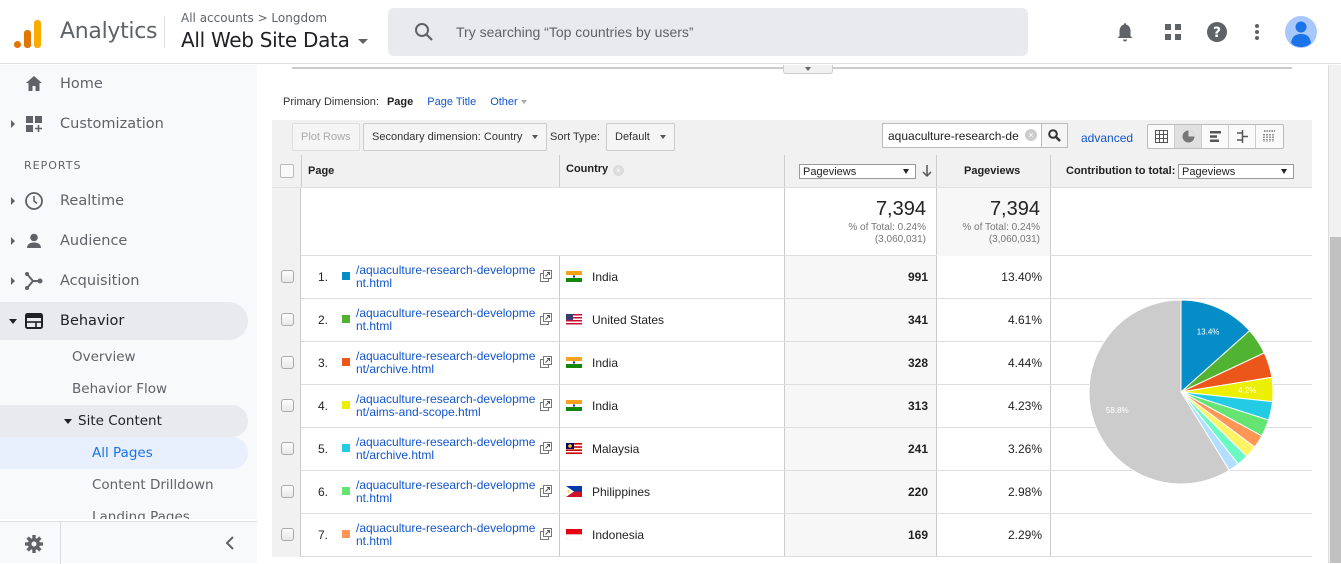  I want to click on sidebar-item-content-drilldown: Content Drilldown, so click(124, 485).